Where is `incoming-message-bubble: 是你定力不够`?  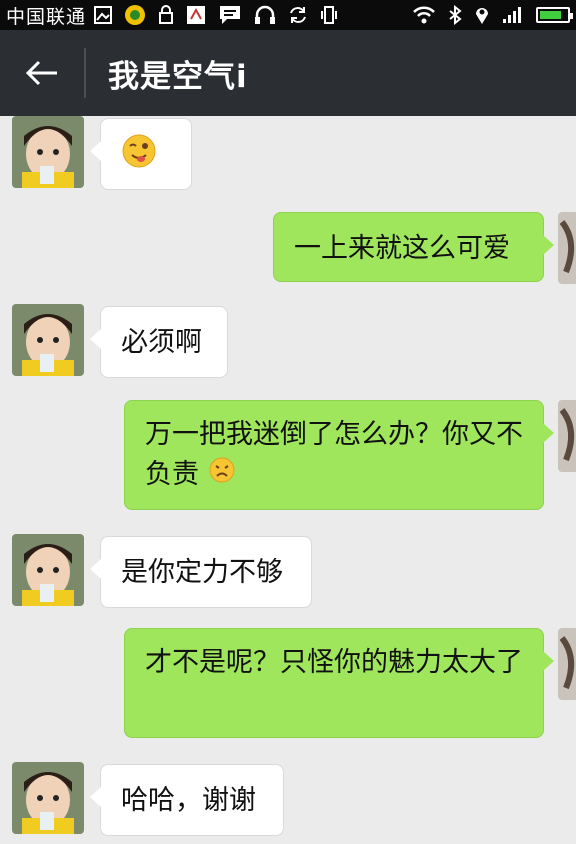 incoming-message-bubble: 是你定力不够 is located at coordinates (201, 572).